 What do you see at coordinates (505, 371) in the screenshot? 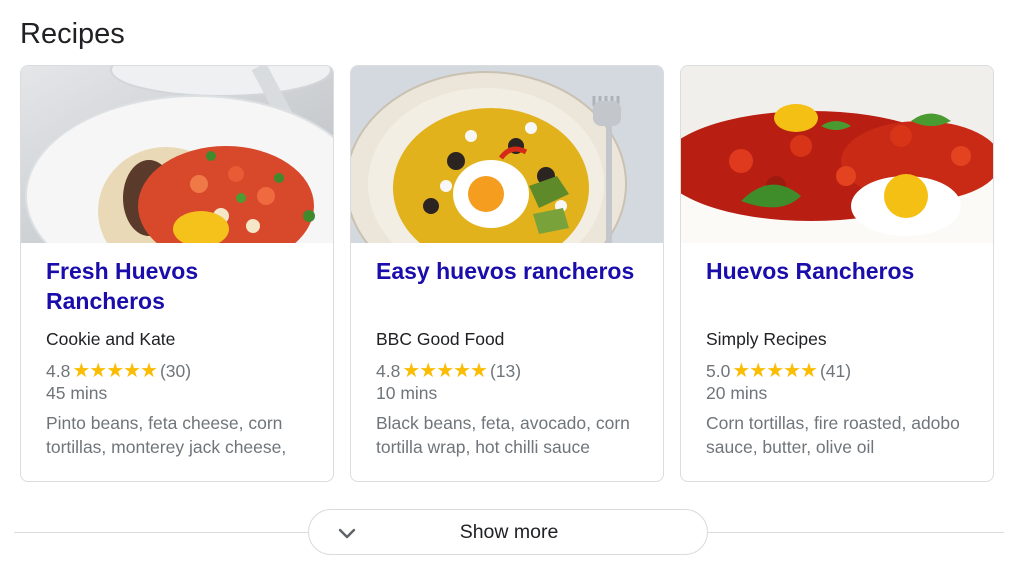
I see `review-count: (13)` at bounding box center [505, 371].